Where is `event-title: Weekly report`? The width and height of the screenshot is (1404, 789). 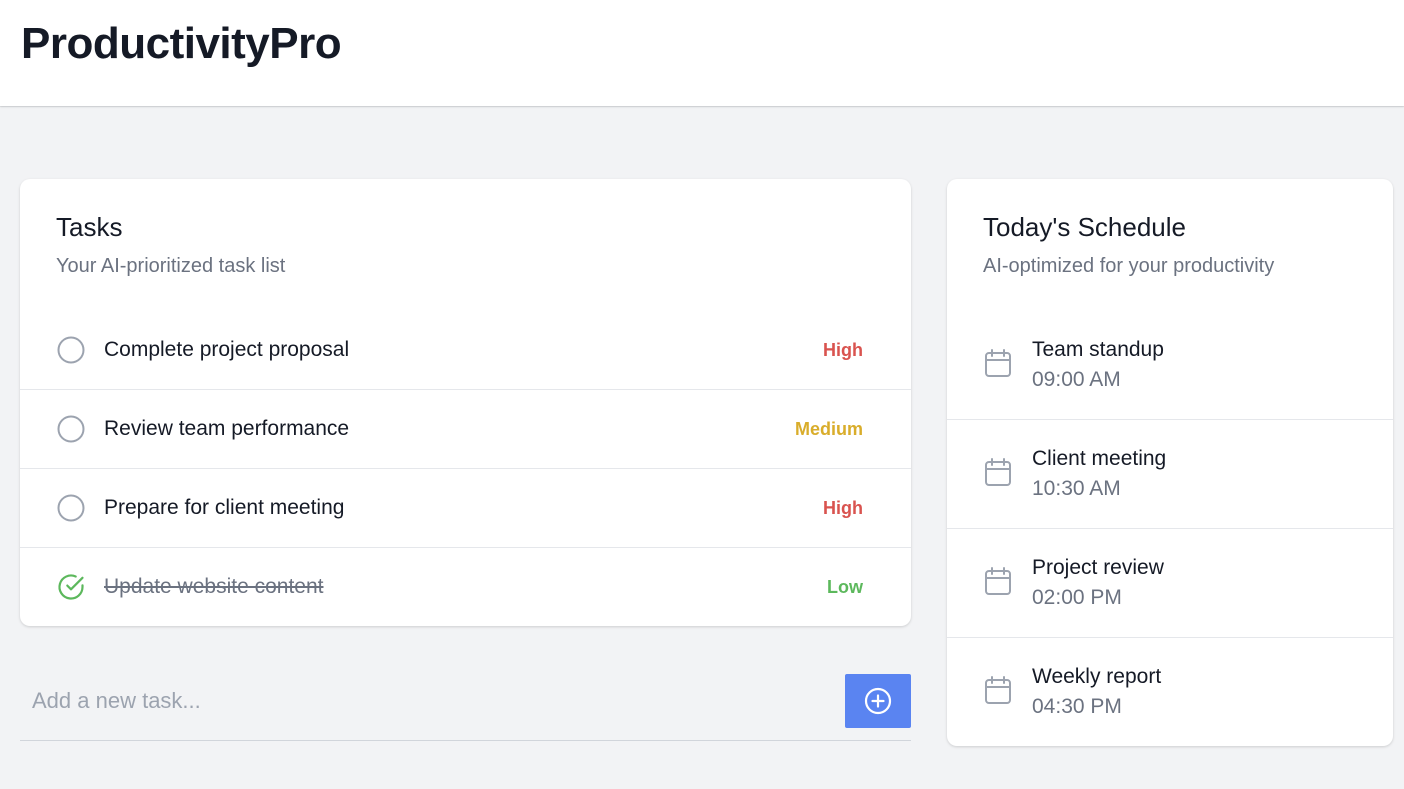 event-title: Weekly report is located at coordinates (1097, 676).